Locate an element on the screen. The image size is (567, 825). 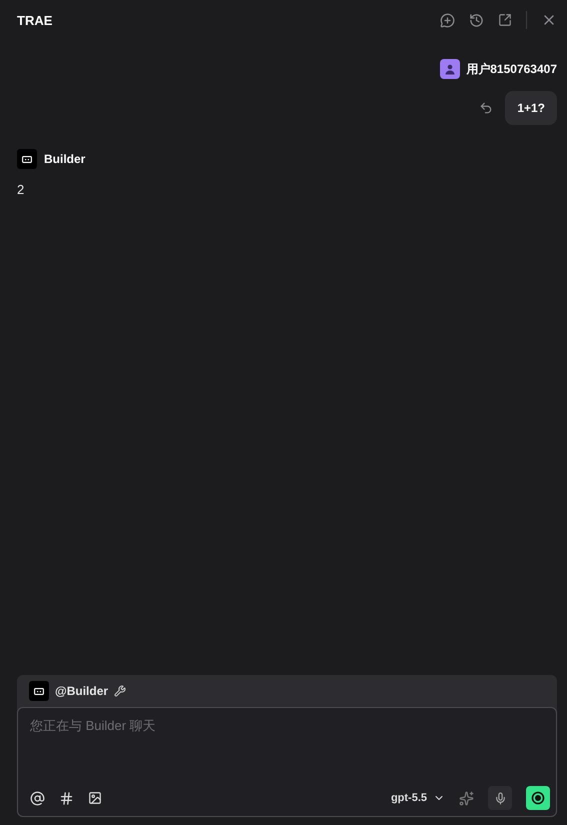
microphone-button is located at coordinates (500, 798).